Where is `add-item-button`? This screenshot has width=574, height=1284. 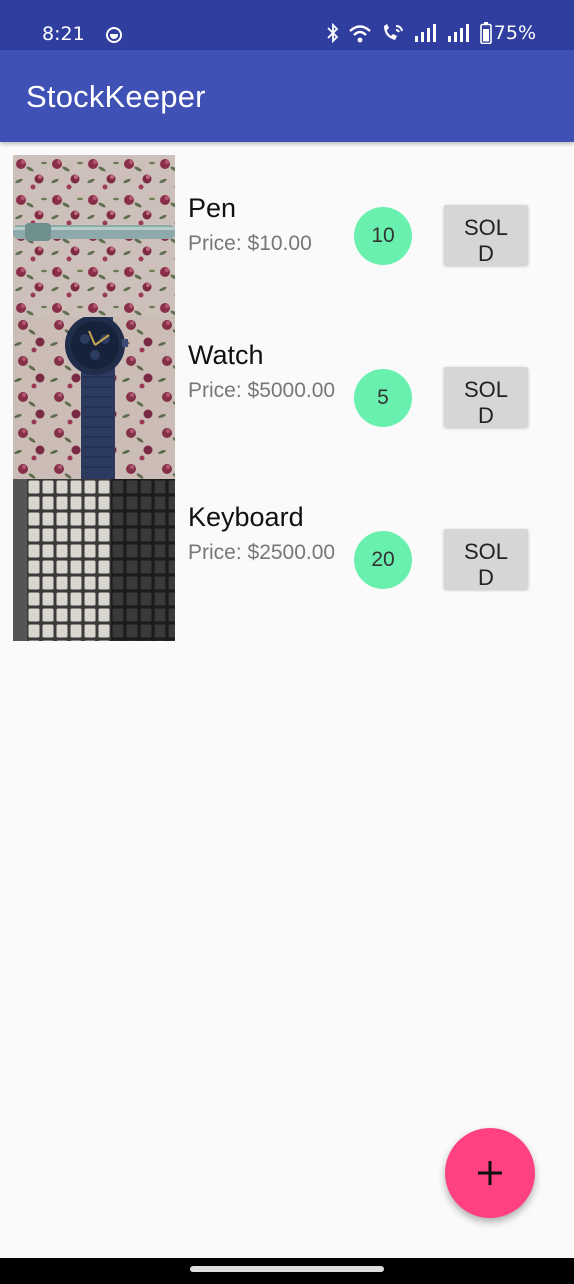
add-item-button is located at coordinates (490, 1173).